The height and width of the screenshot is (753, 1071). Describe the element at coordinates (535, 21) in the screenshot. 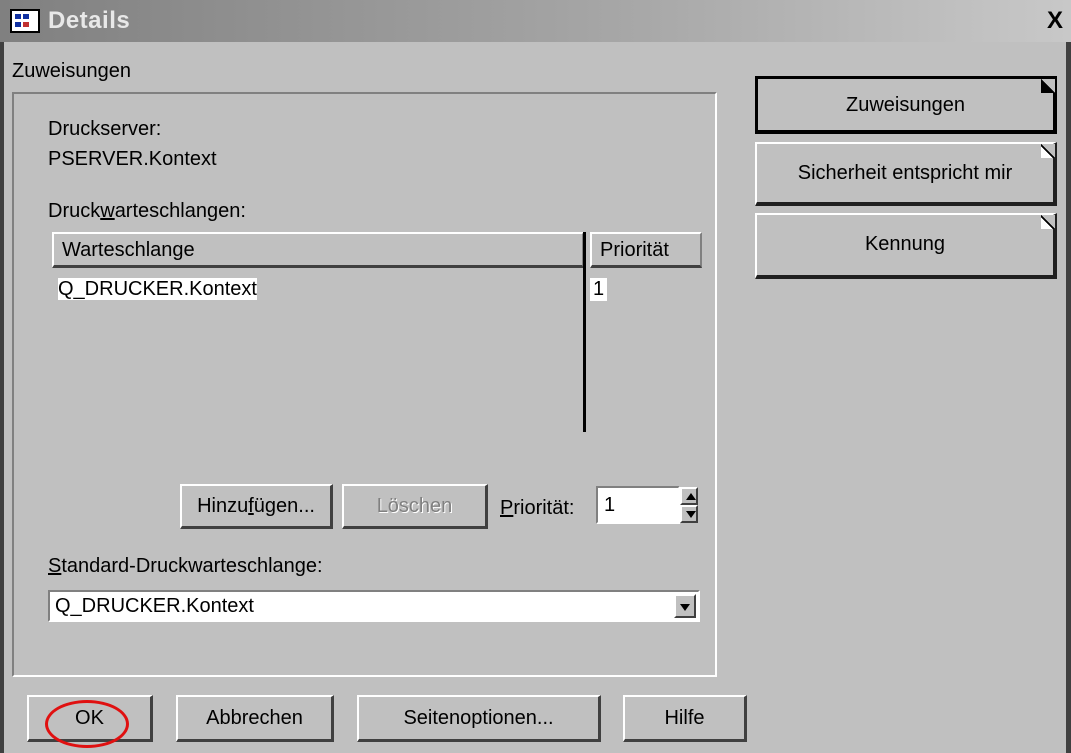

I see `title-bar` at that location.